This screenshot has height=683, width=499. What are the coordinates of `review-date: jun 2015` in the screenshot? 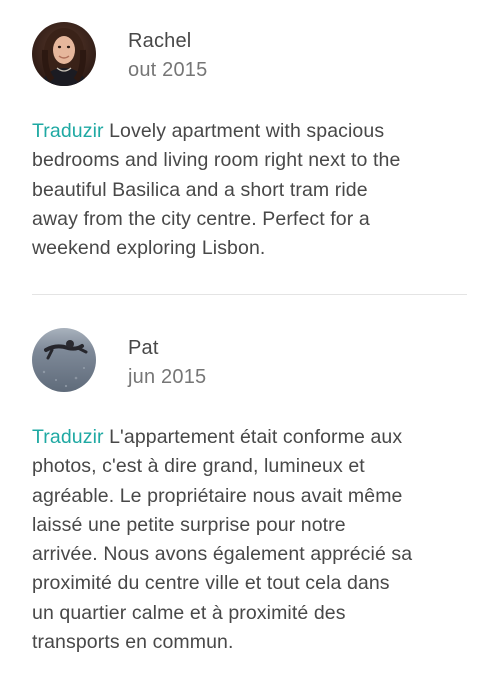 It's located at (167, 377).